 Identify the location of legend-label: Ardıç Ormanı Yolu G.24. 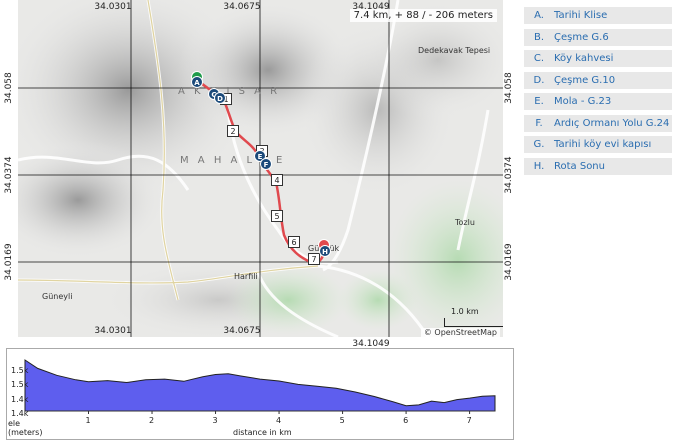
(612, 123).